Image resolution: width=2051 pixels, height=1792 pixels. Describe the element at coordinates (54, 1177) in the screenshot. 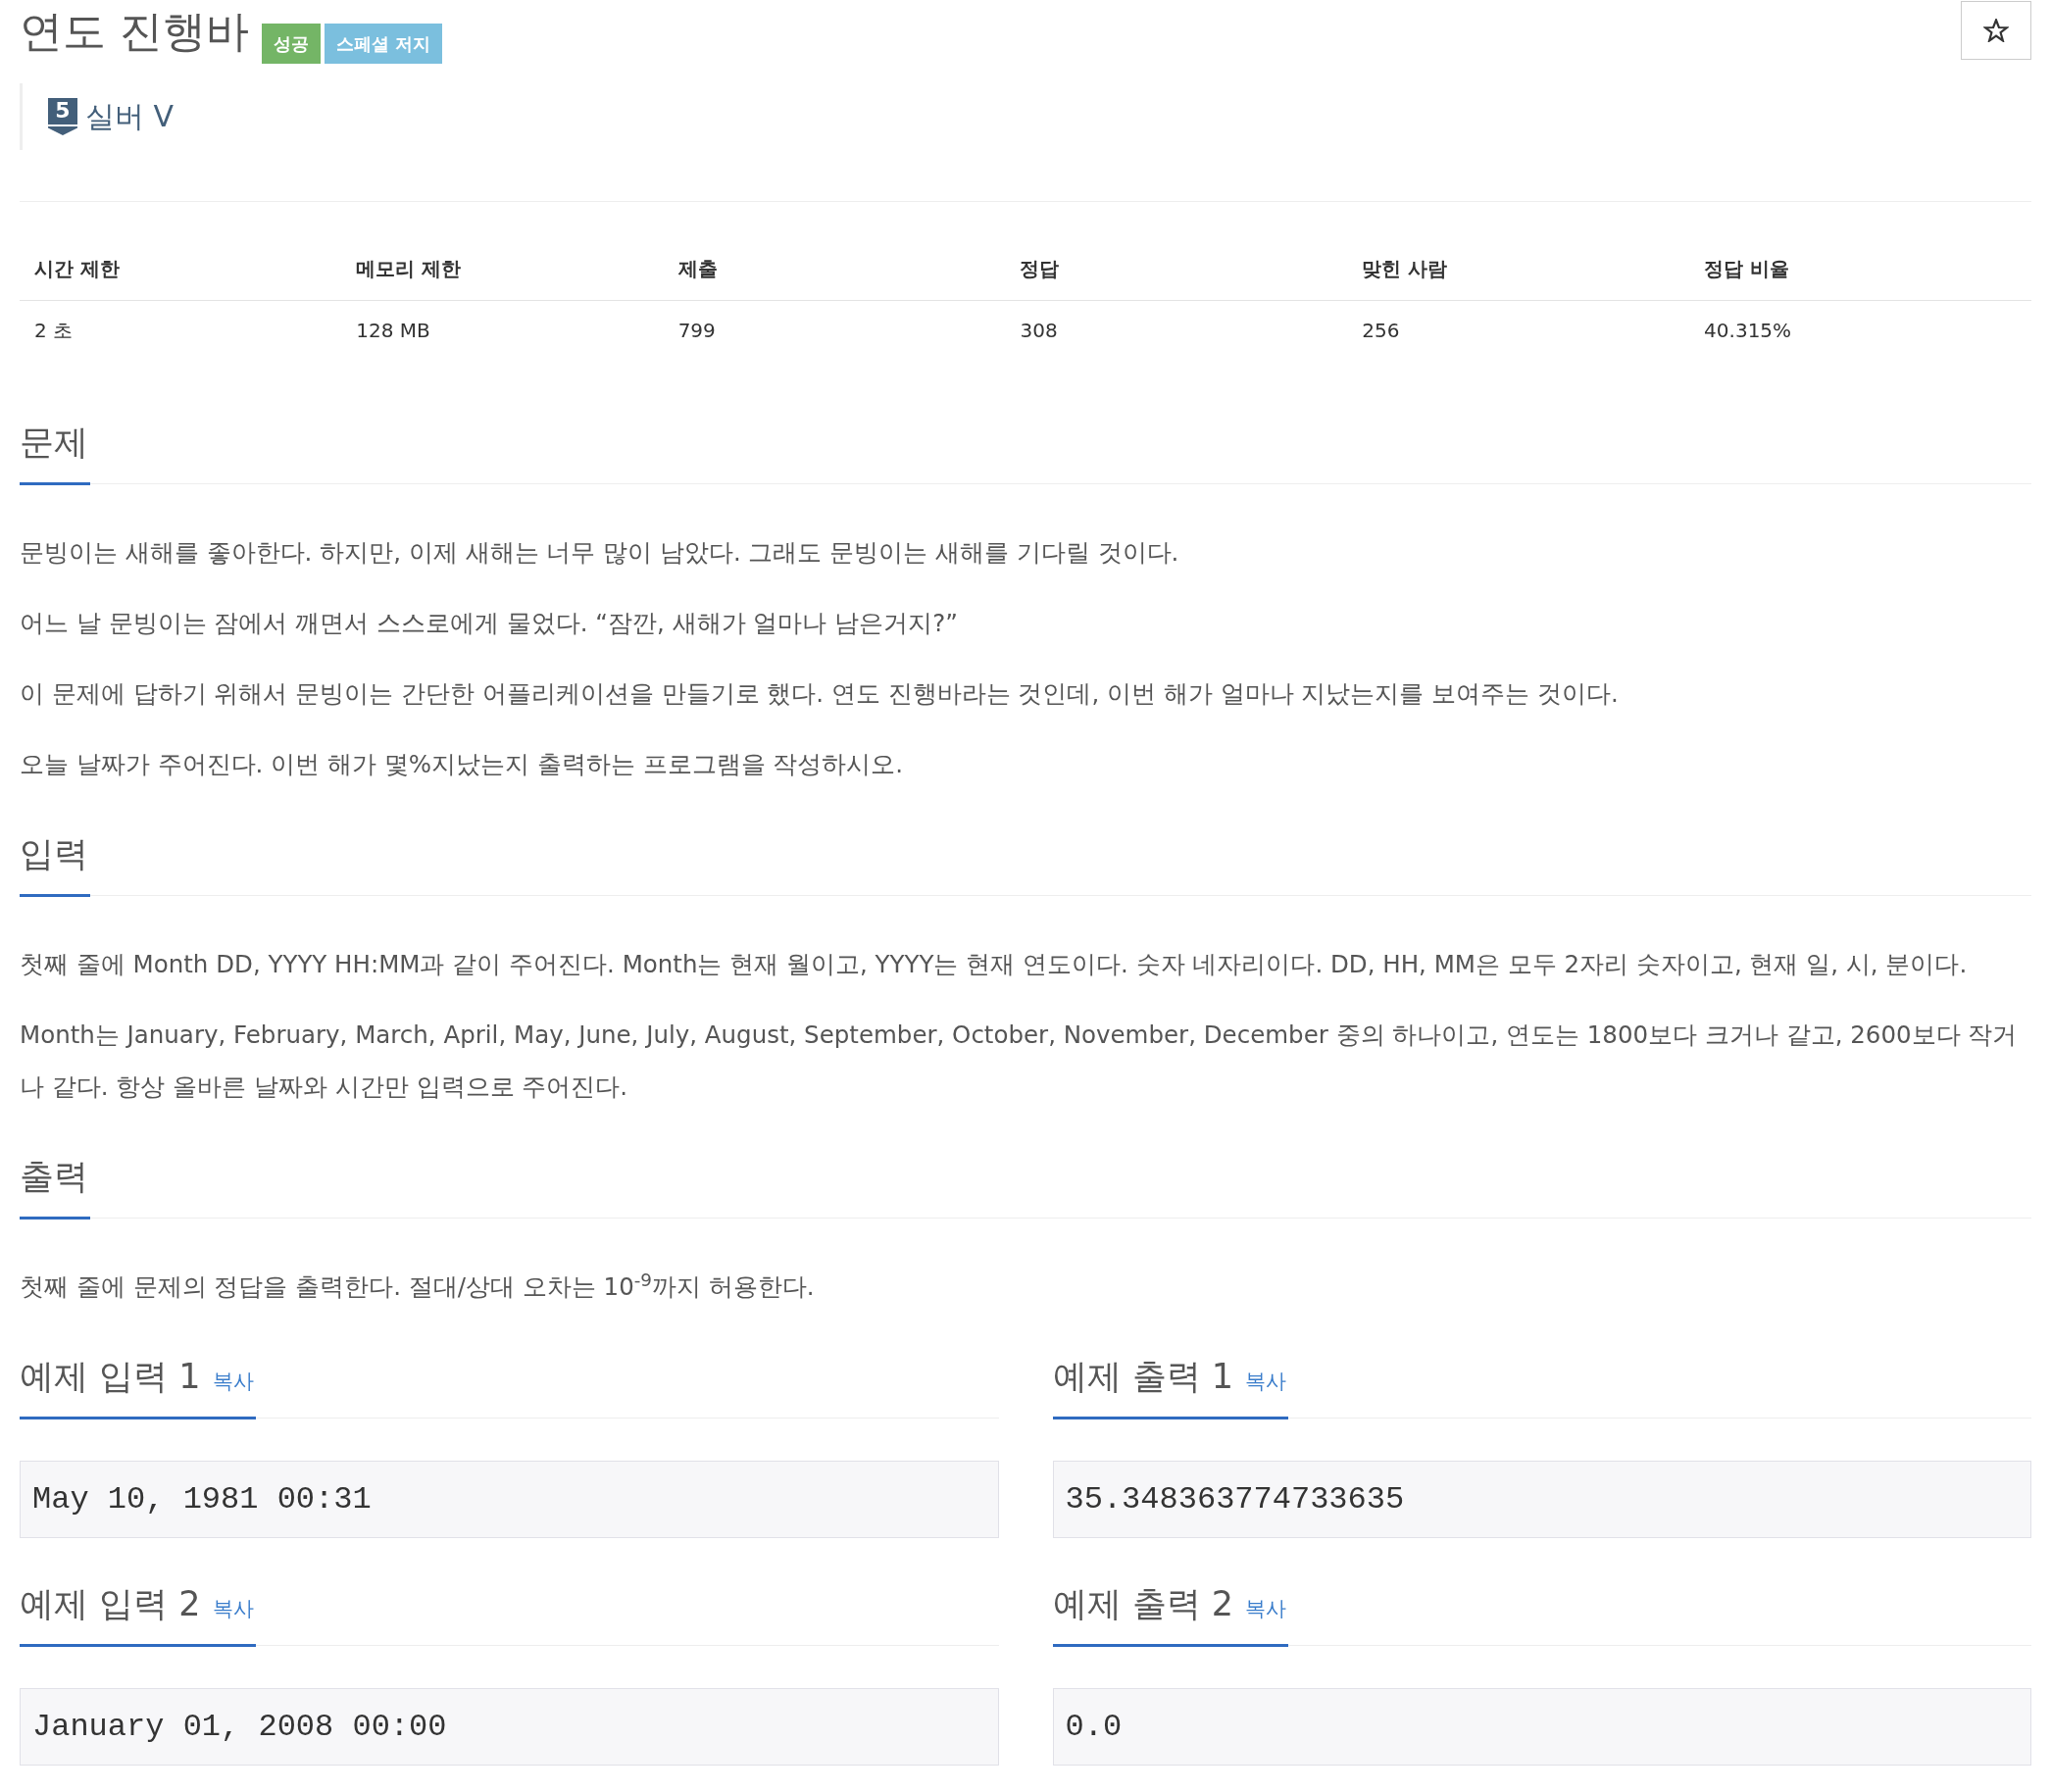

I see `section-heading: 출력` at that location.